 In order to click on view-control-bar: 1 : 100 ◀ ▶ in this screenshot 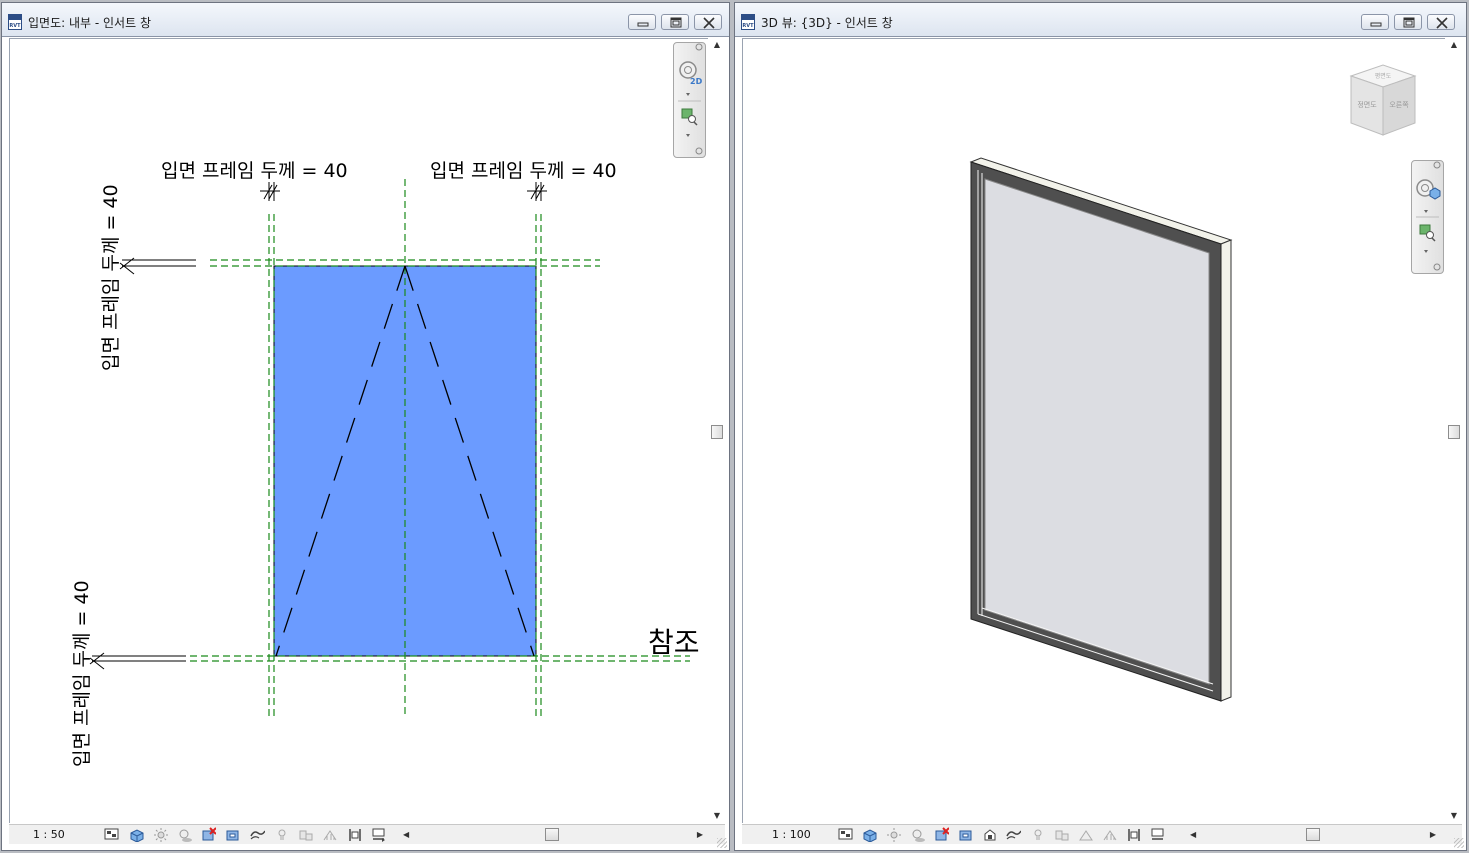, I will do `click(1102, 834)`.